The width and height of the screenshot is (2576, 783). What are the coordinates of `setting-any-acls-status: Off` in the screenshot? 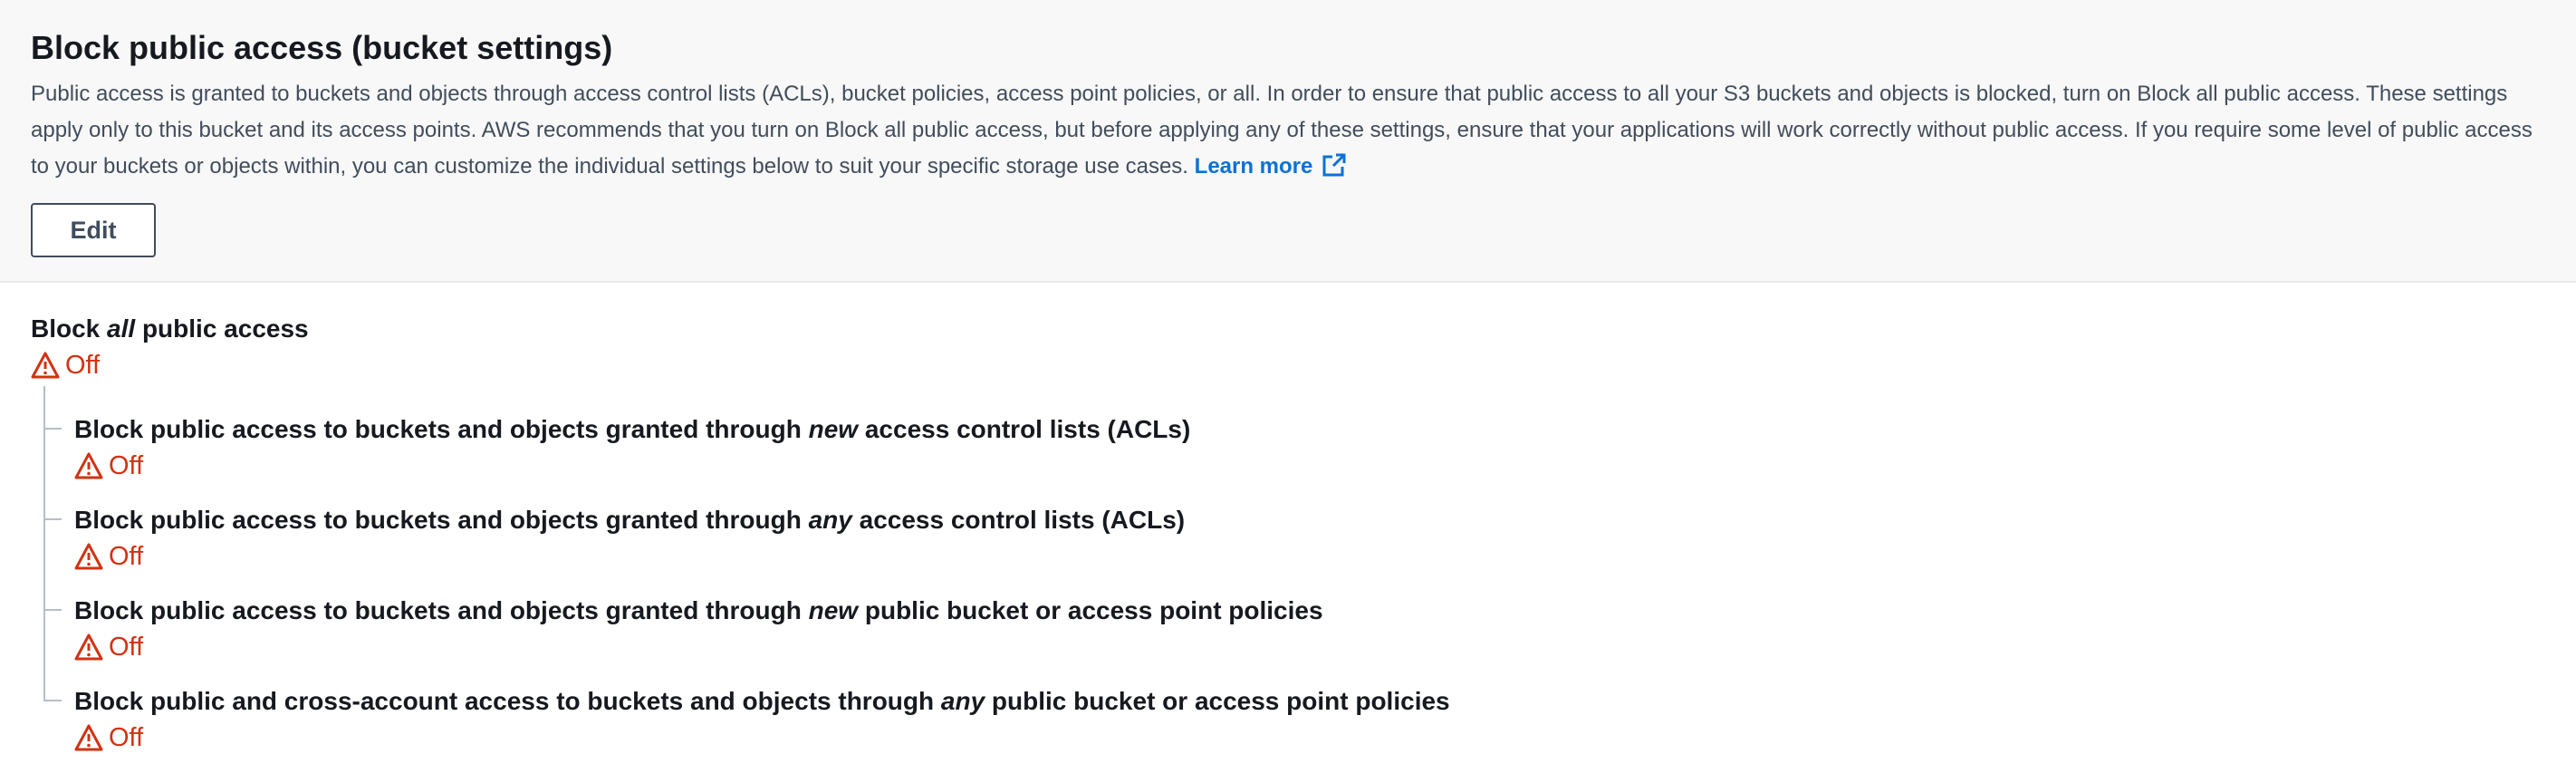 It's located at (108, 556).